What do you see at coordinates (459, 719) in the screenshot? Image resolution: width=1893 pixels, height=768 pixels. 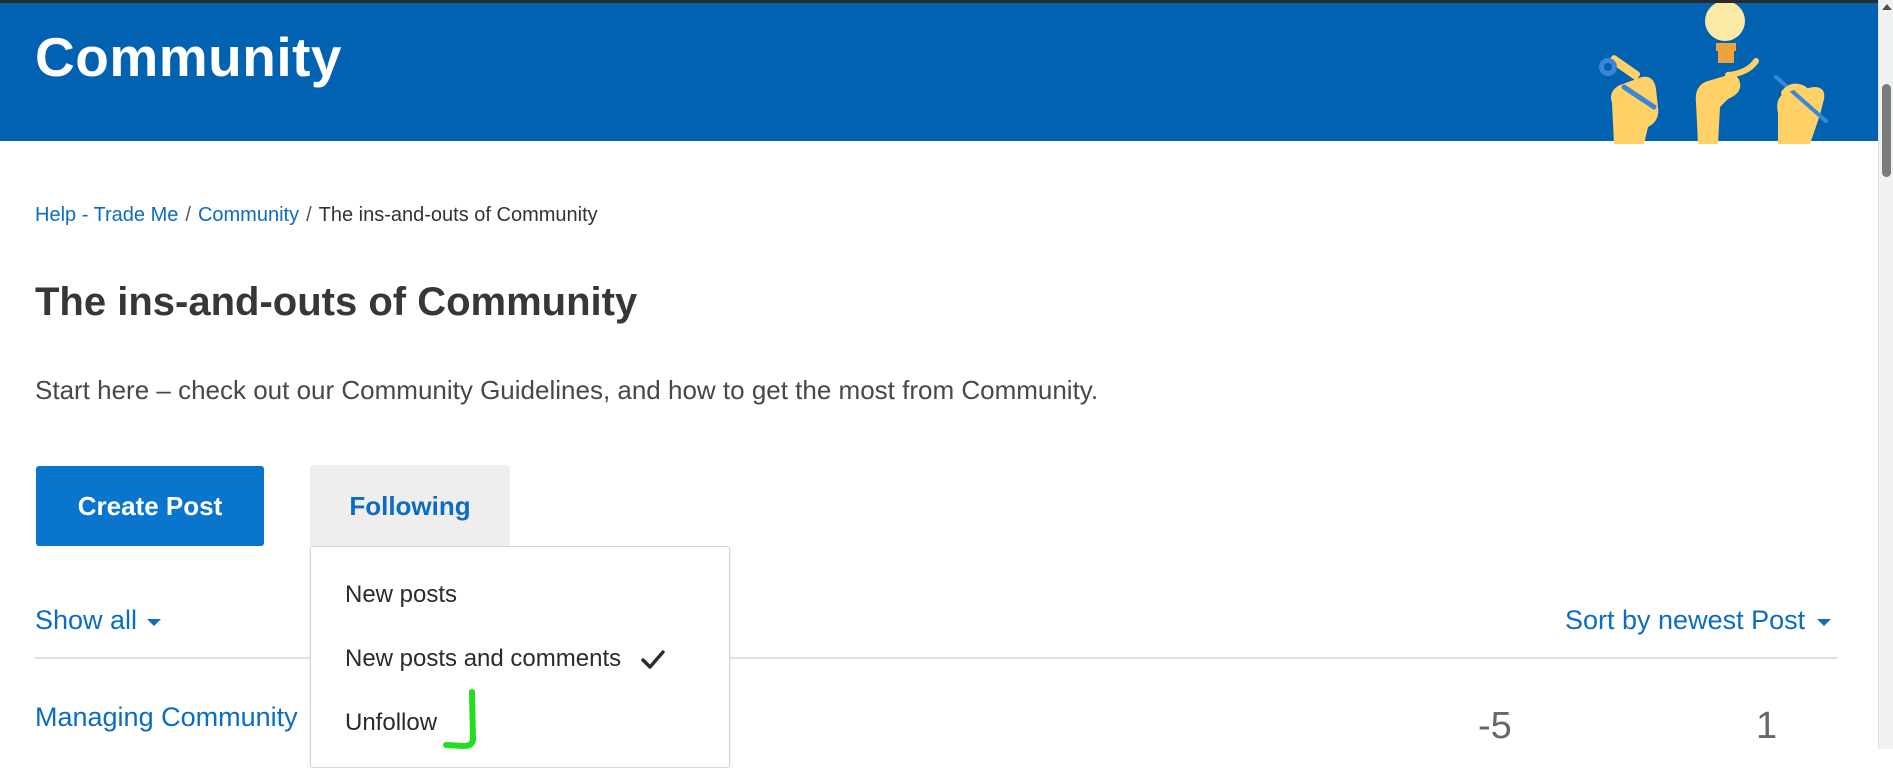 I see `green-annotation-mark` at bounding box center [459, 719].